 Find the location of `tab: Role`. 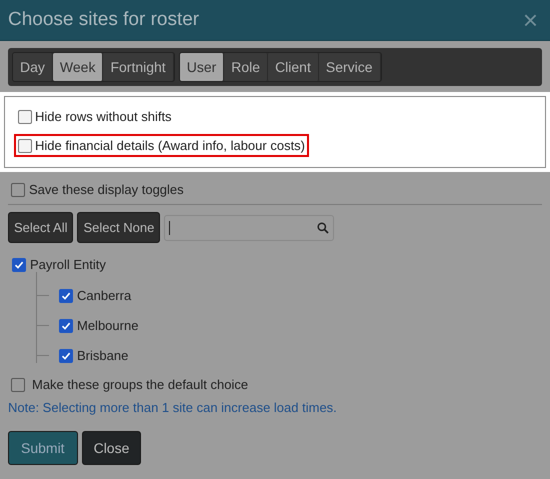

tab: Role is located at coordinates (246, 67).